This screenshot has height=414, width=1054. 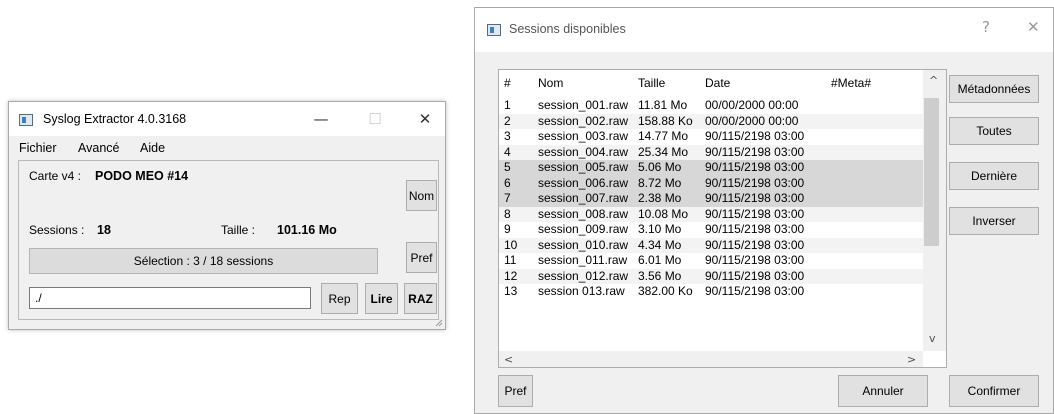 What do you see at coordinates (663, 136) in the screenshot?
I see `cell-taille: 14.77 Mo` at bounding box center [663, 136].